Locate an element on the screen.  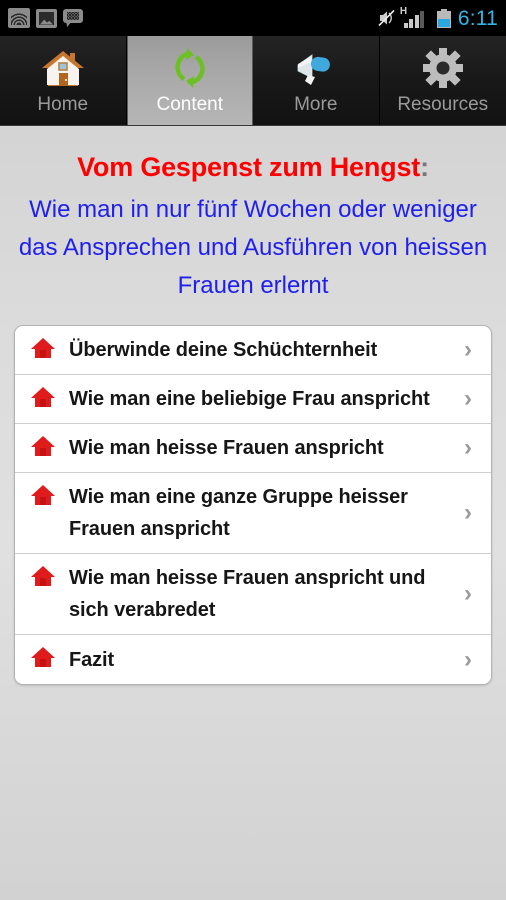
status-bar-right-icons: H 6:11 is located at coordinates (437, 18).